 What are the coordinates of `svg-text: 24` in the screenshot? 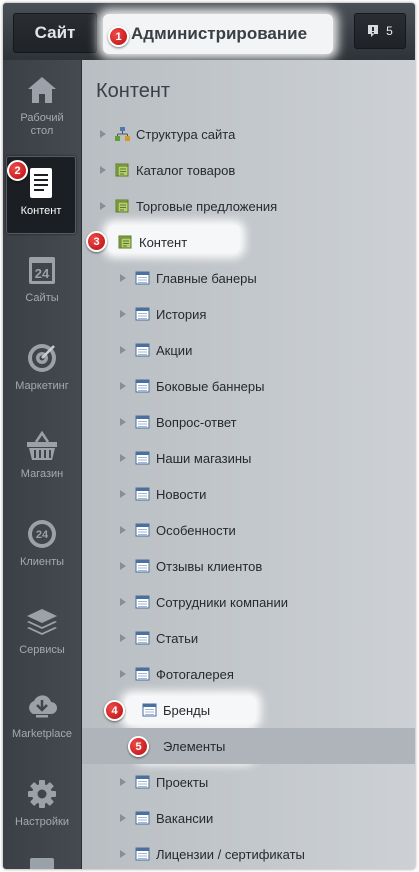 It's located at (42, 273).